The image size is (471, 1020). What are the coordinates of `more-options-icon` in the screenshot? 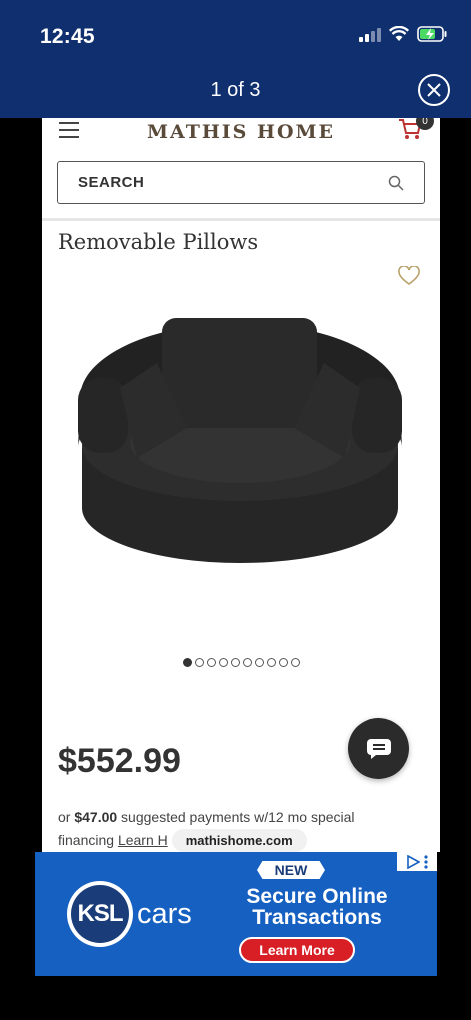 It's located at (426, 861).